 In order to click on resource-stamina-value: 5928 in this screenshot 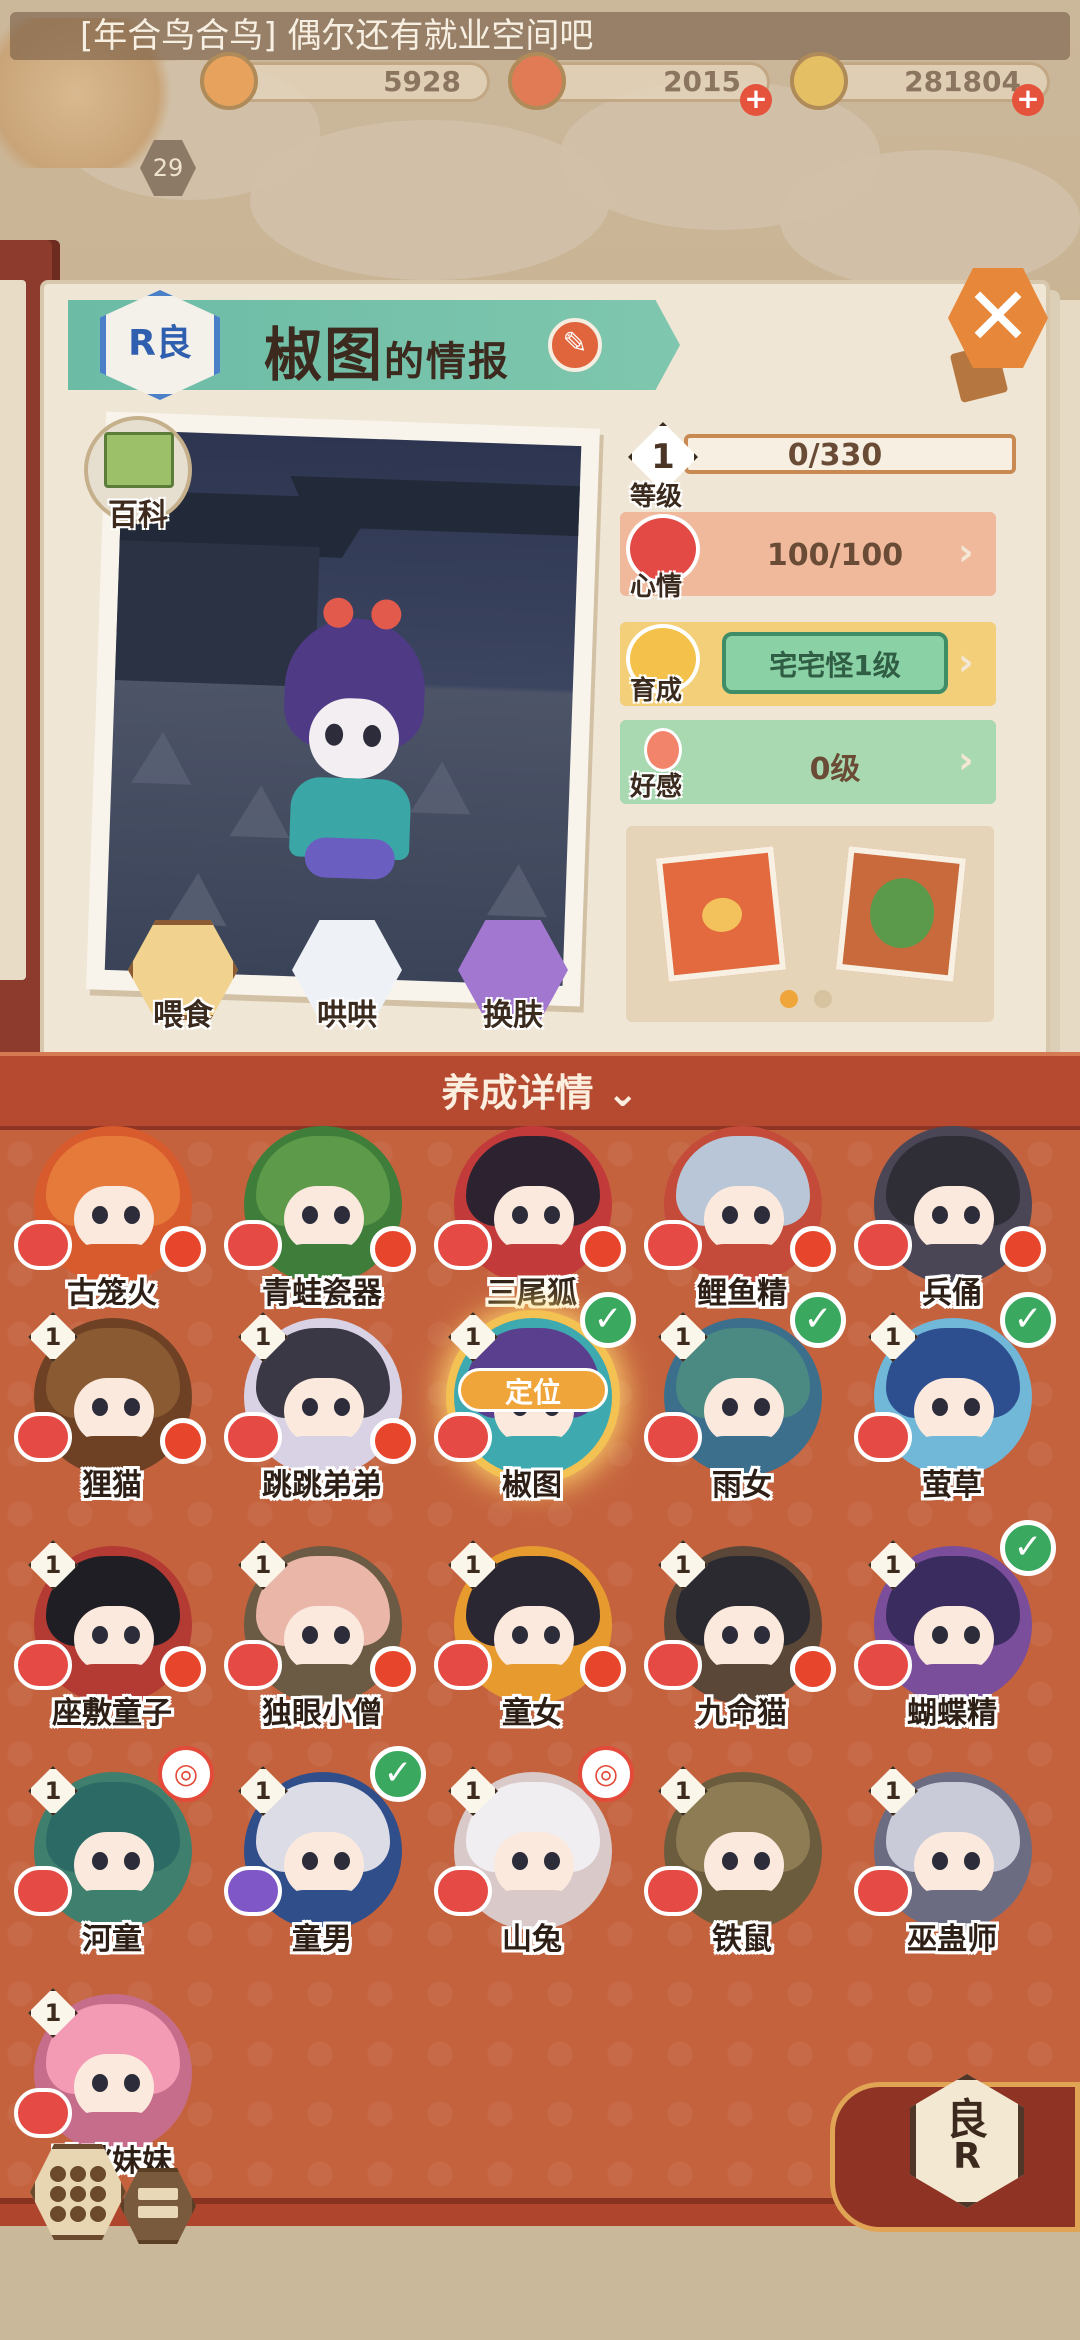, I will do `click(422, 81)`.